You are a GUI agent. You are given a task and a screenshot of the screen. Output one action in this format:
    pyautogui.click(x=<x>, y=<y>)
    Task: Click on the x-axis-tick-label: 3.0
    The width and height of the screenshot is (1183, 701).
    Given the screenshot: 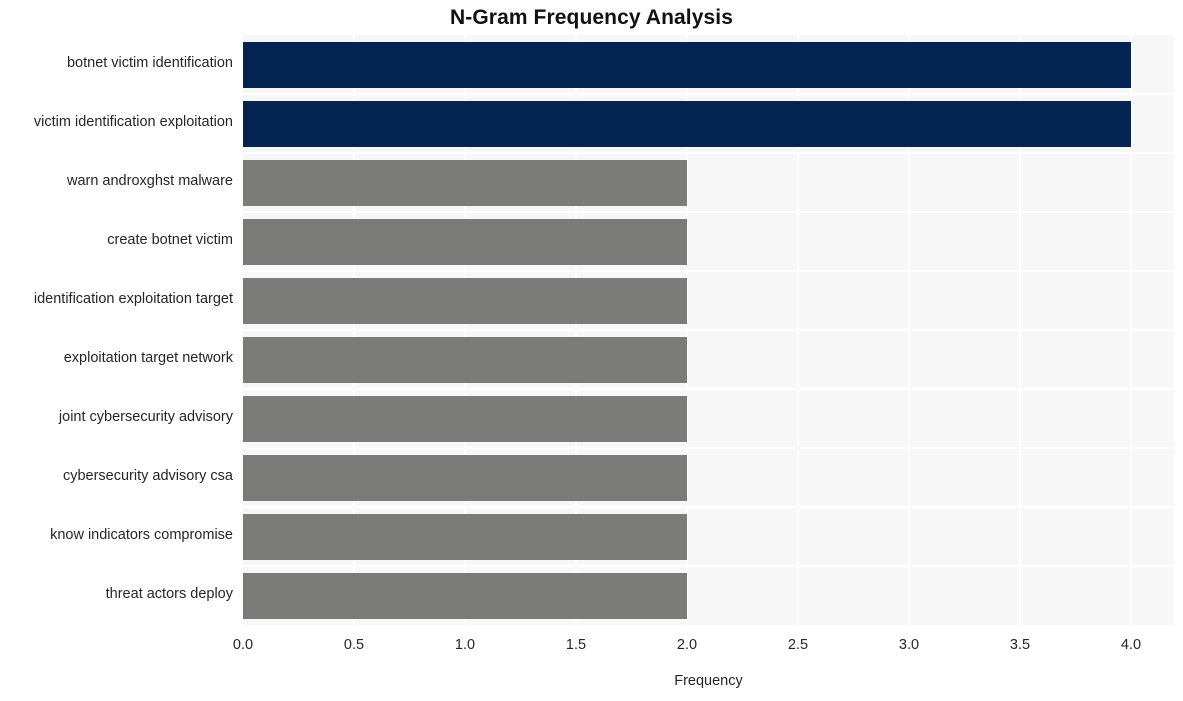 What is the action you would take?
    pyautogui.click(x=909, y=645)
    